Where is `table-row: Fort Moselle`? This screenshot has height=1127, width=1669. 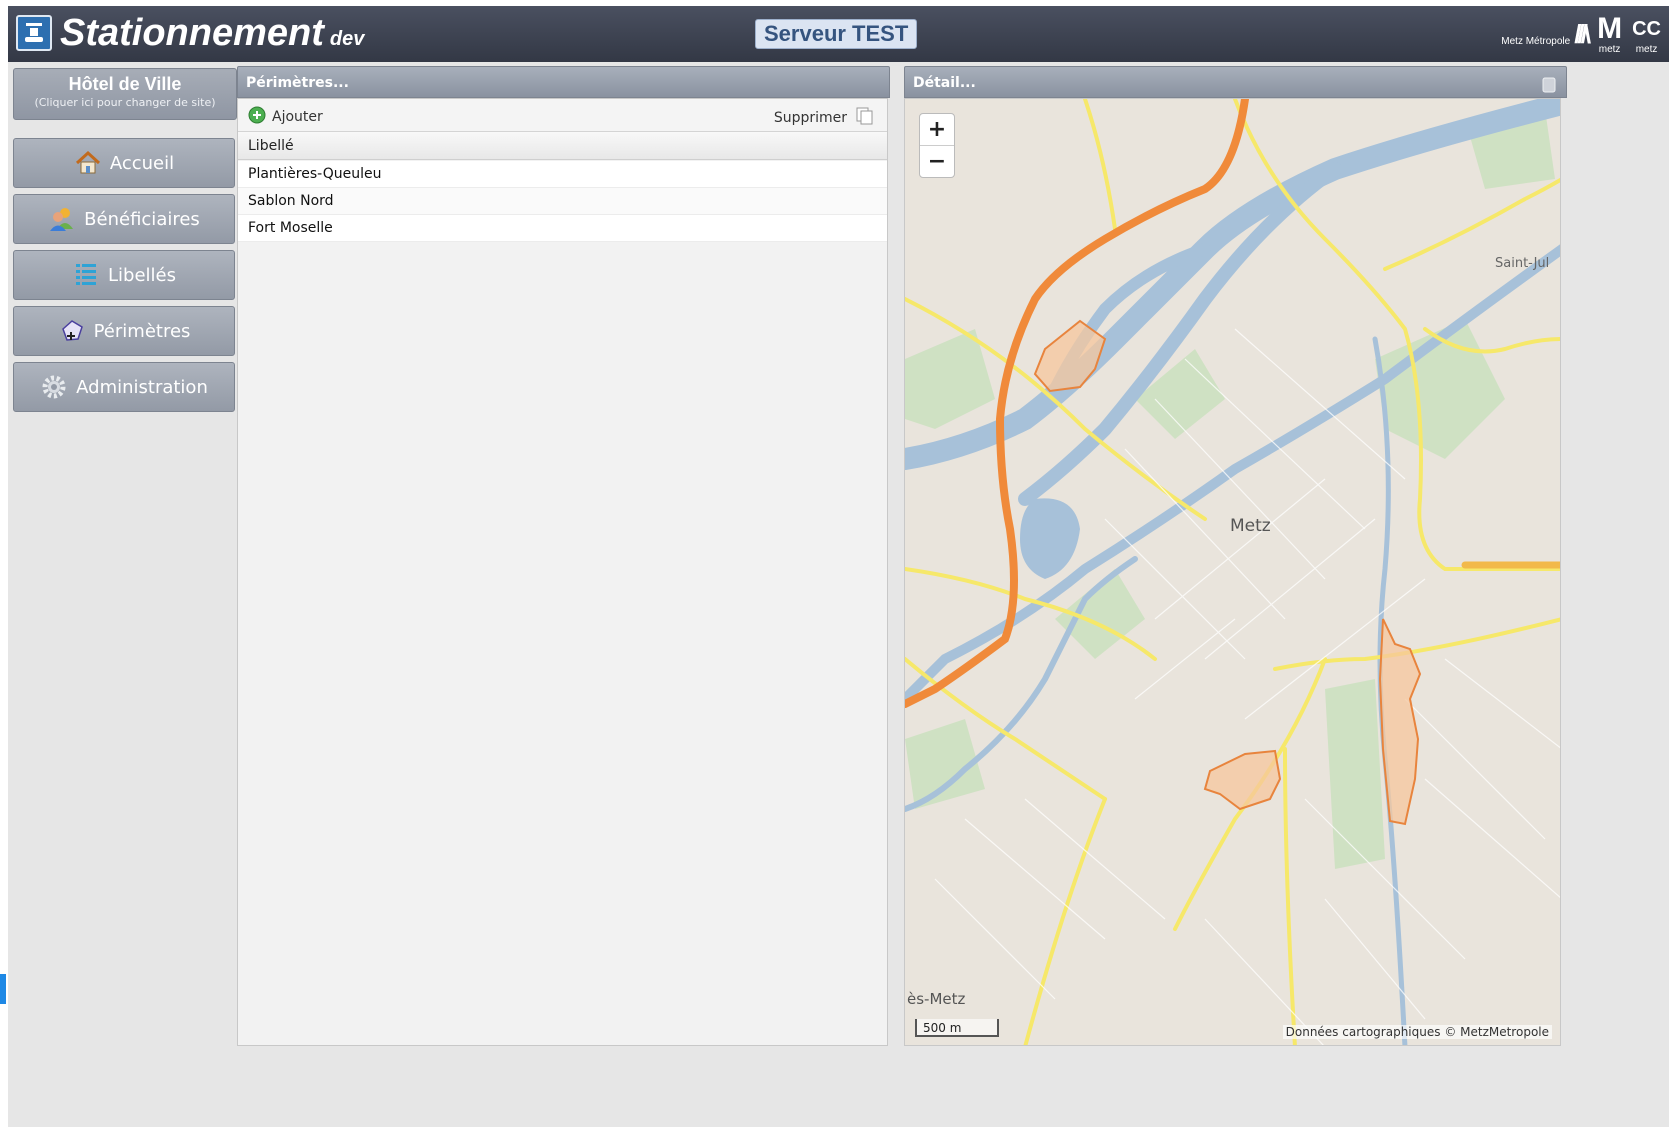 table-row: Fort Moselle is located at coordinates (562, 228).